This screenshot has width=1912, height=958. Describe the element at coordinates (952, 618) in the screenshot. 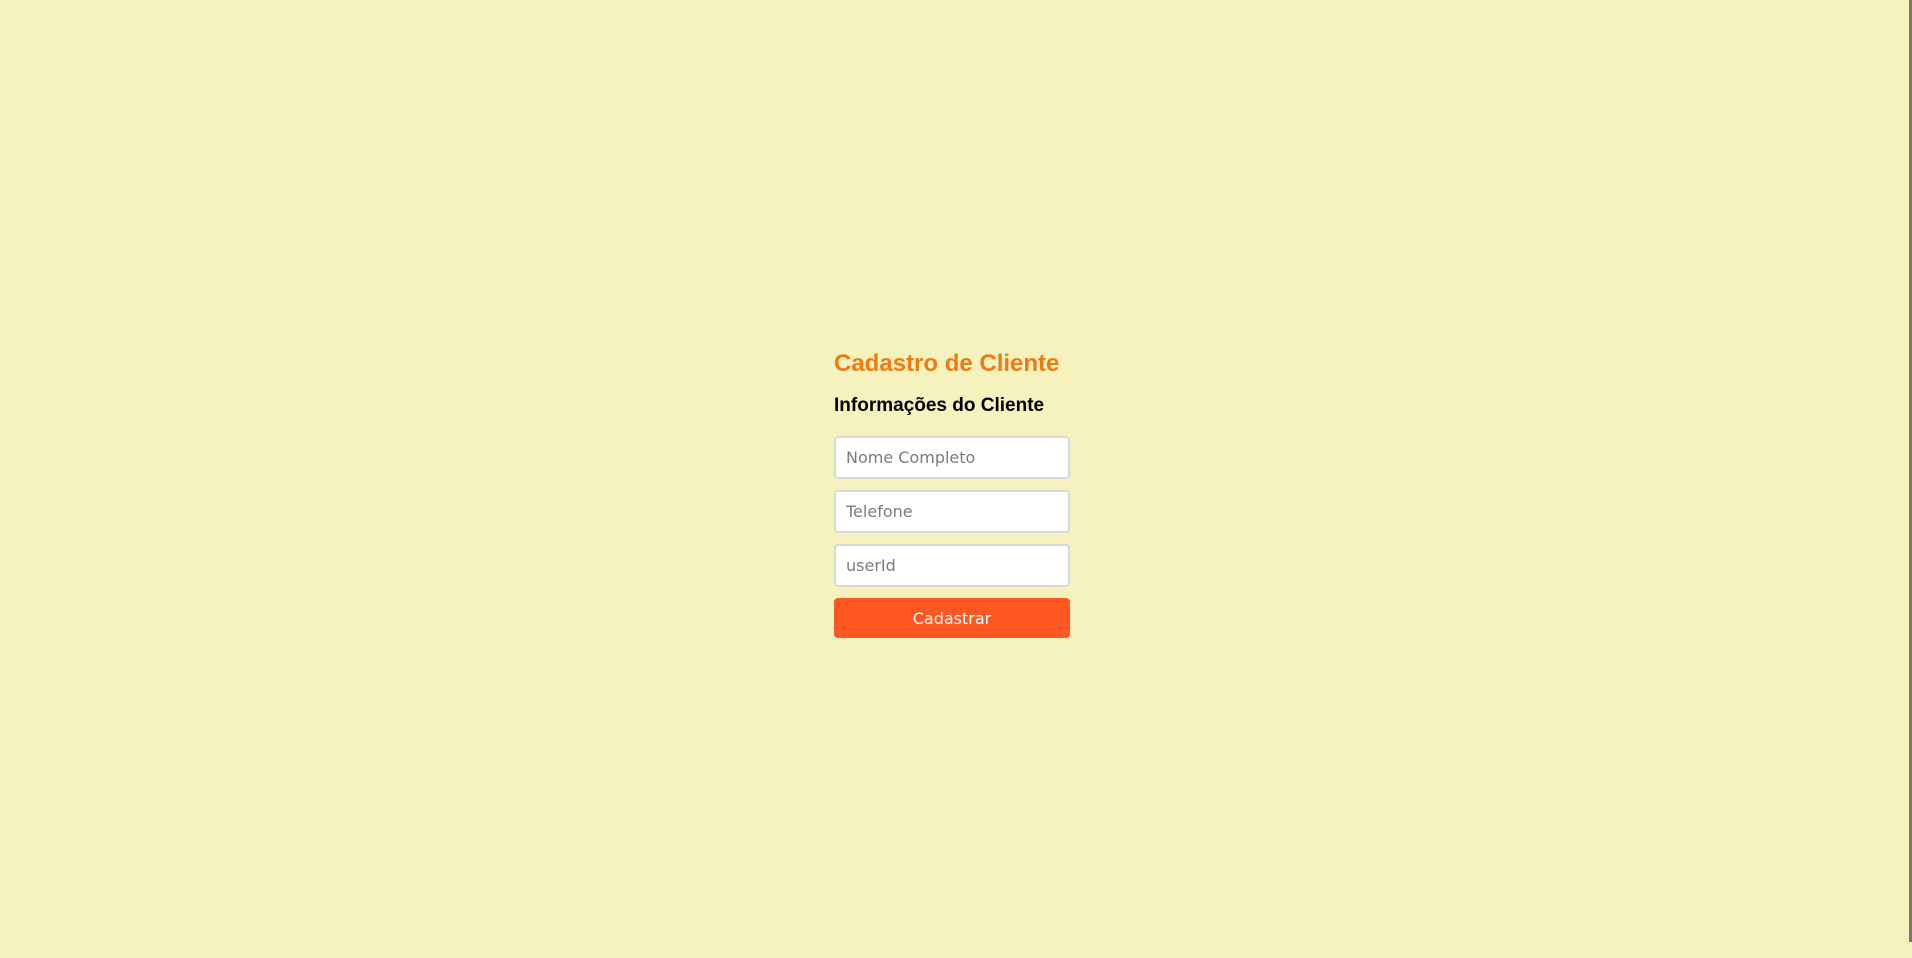

I see `register-button: Cadastrar` at that location.